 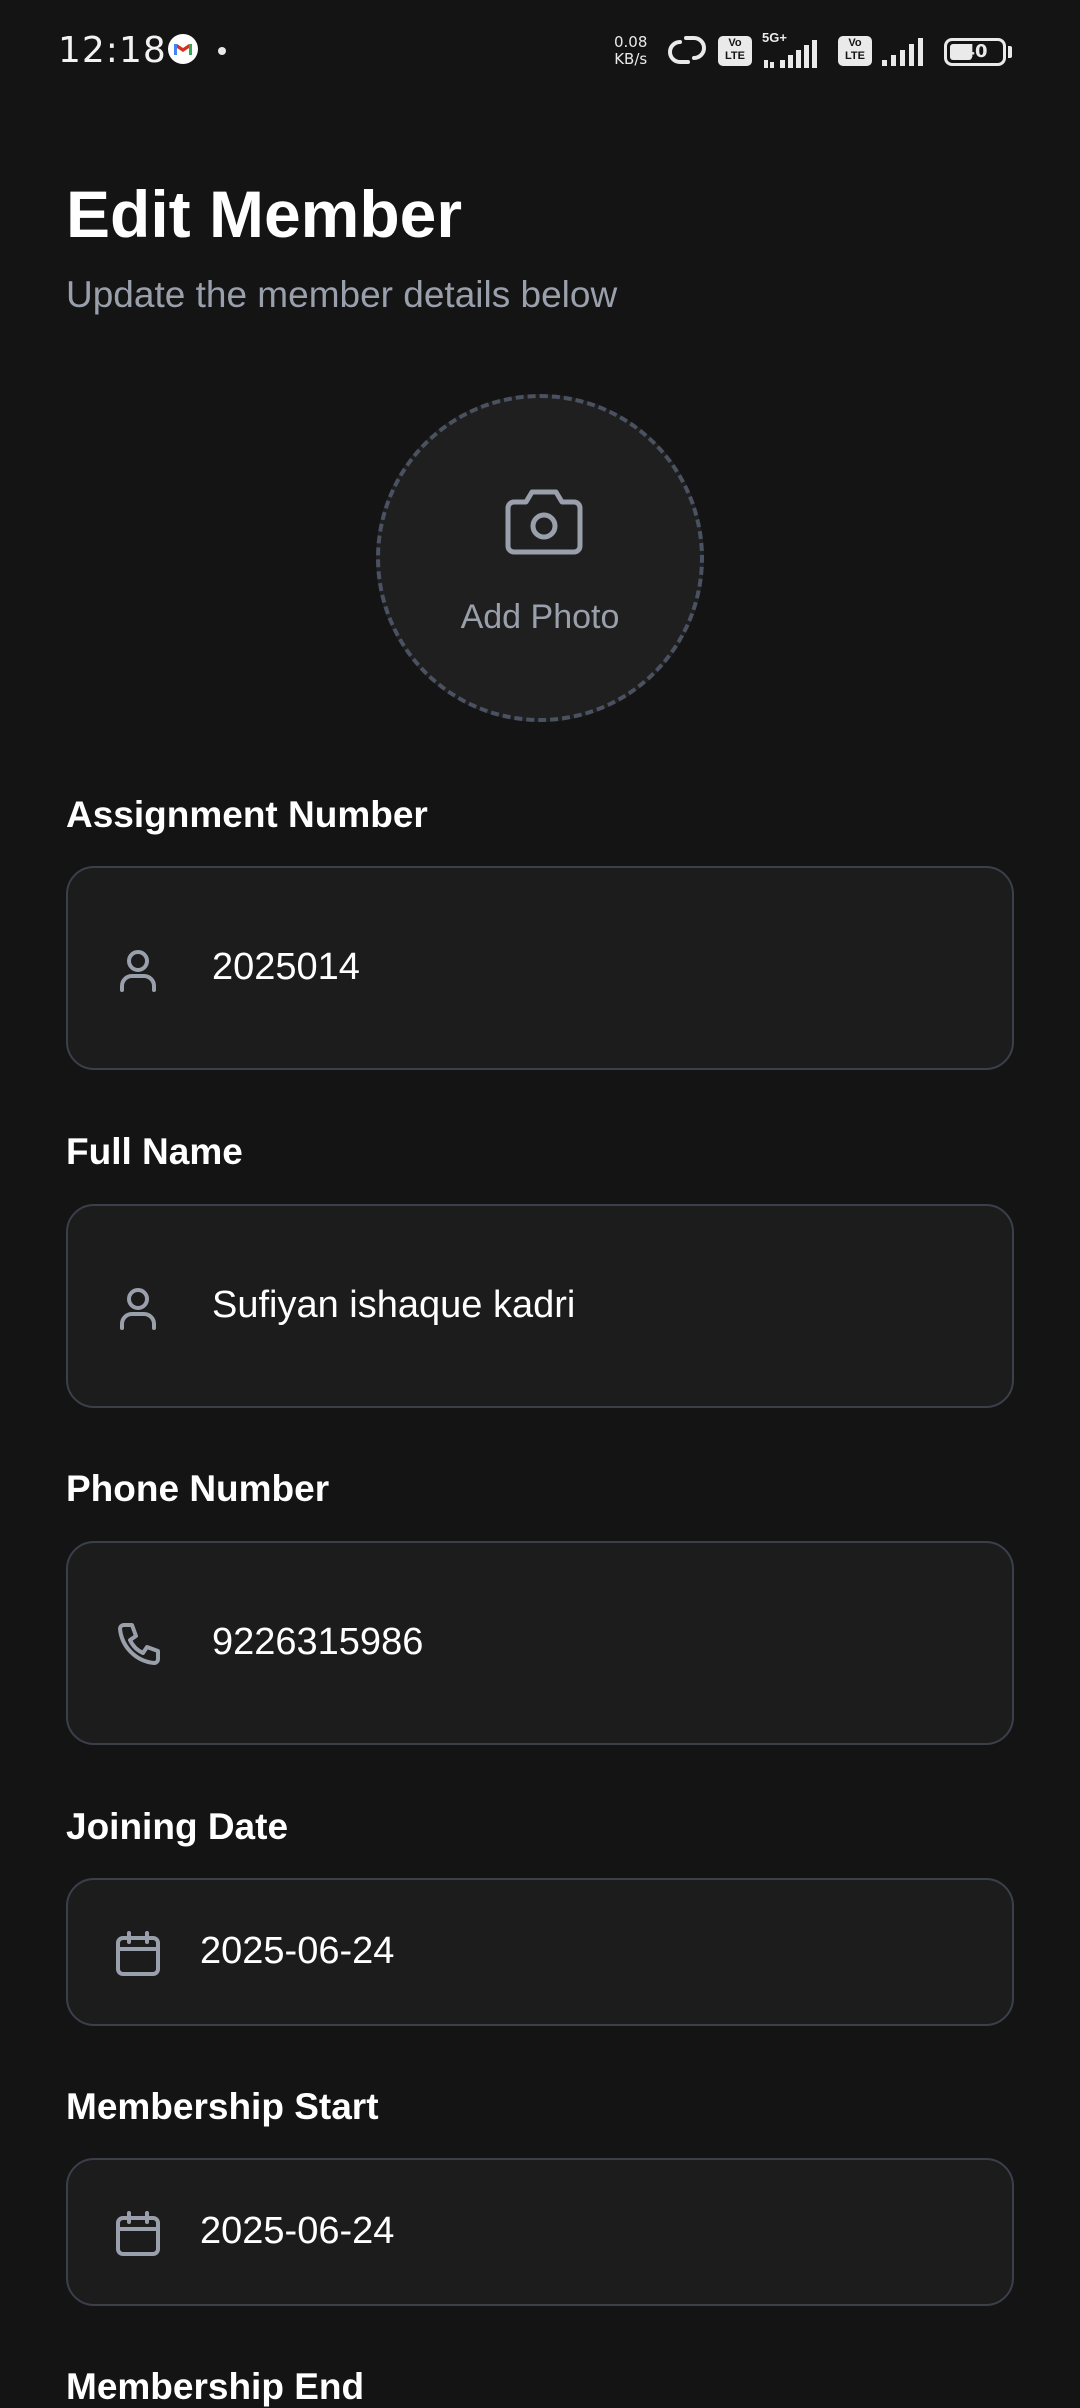 What do you see at coordinates (222, 2106) in the screenshot?
I see `membership-start-label: Membership Start` at bounding box center [222, 2106].